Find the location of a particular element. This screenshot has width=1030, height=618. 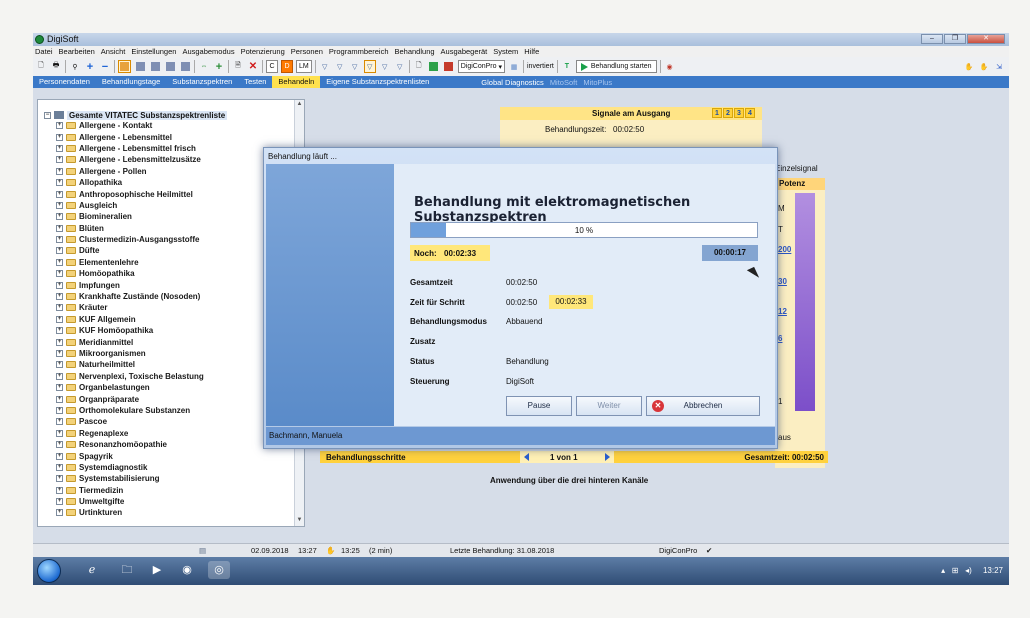

menu-potenzierung: Potenzierung is located at coordinates (263, 51).